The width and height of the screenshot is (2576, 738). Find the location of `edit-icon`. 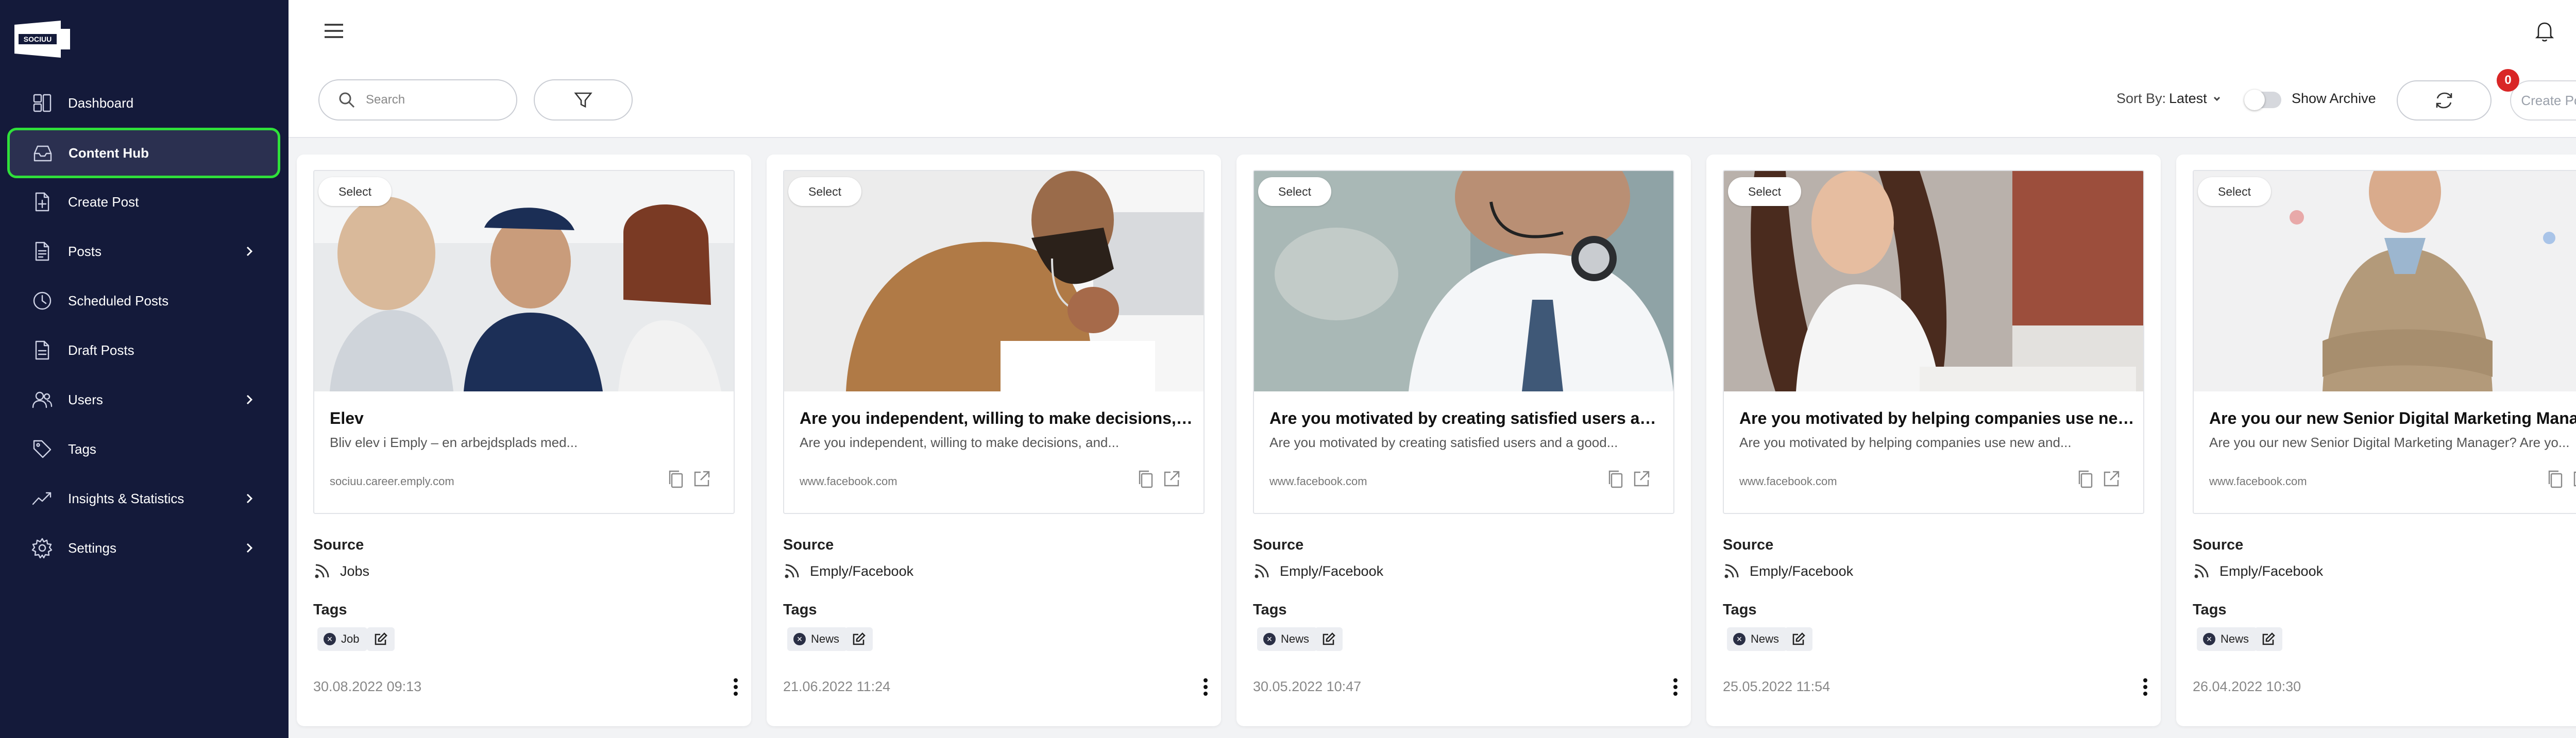

edit-icon is located at coordinates (381, 638).